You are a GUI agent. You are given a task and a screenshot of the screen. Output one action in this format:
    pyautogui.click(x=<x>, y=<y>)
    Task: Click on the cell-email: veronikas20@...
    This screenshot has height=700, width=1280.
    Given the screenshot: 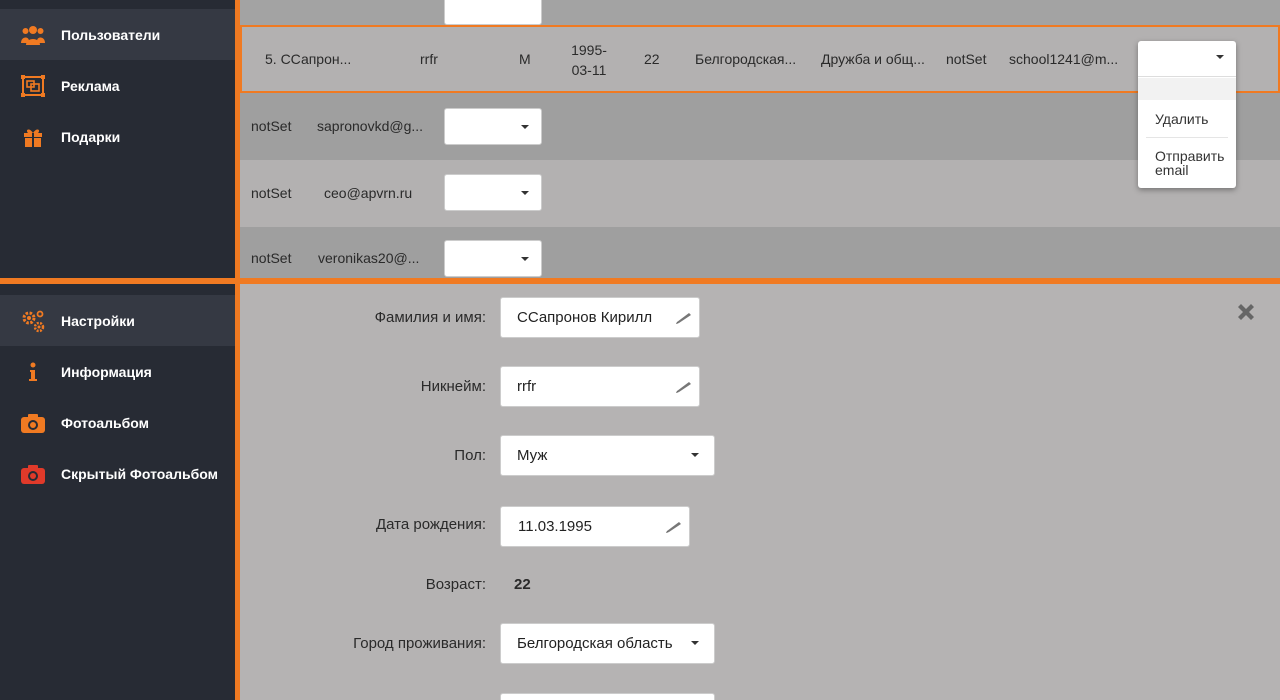 What is the action you would take?
    pyautogui.click(x=369, y=258)
    